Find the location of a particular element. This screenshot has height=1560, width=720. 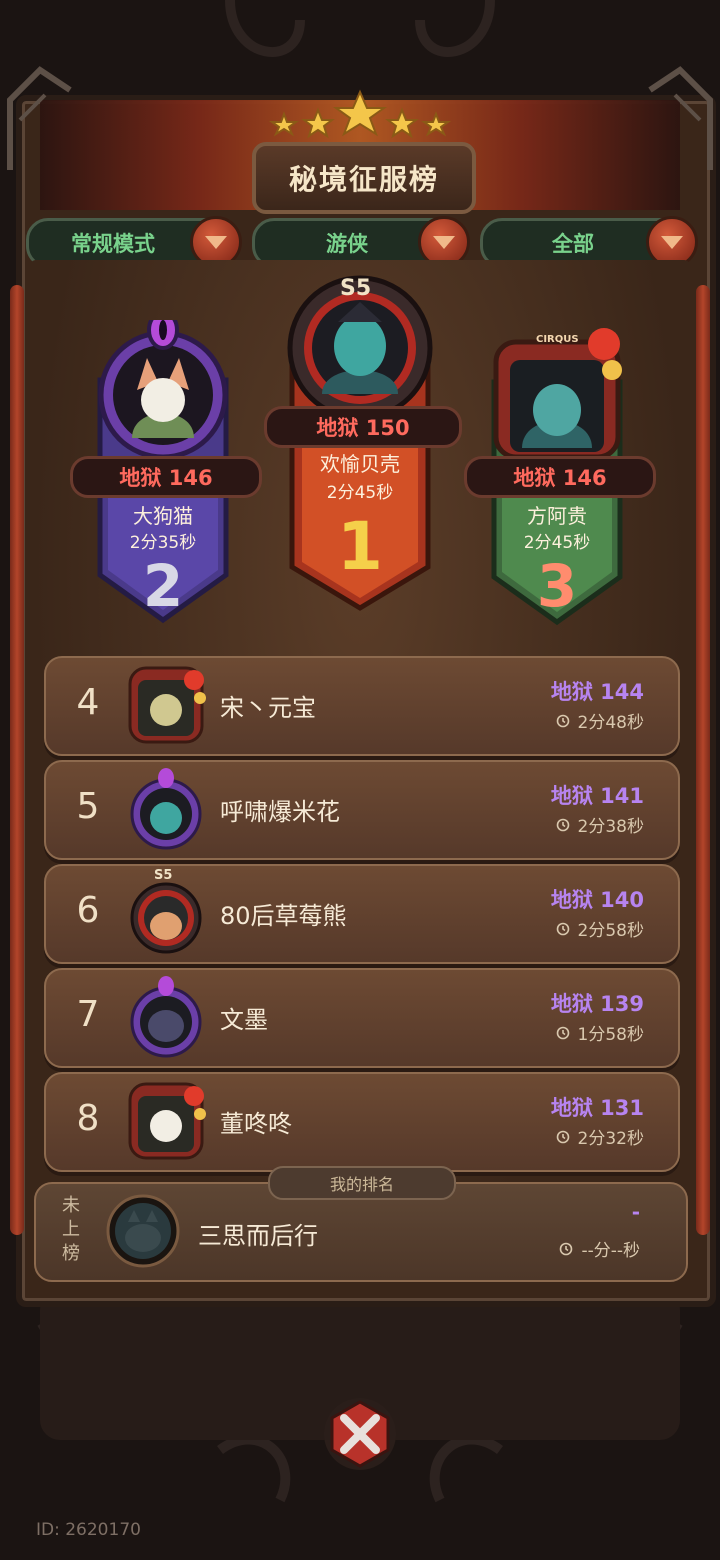

row-rank: 8 is located at coordinates (88, 1118).